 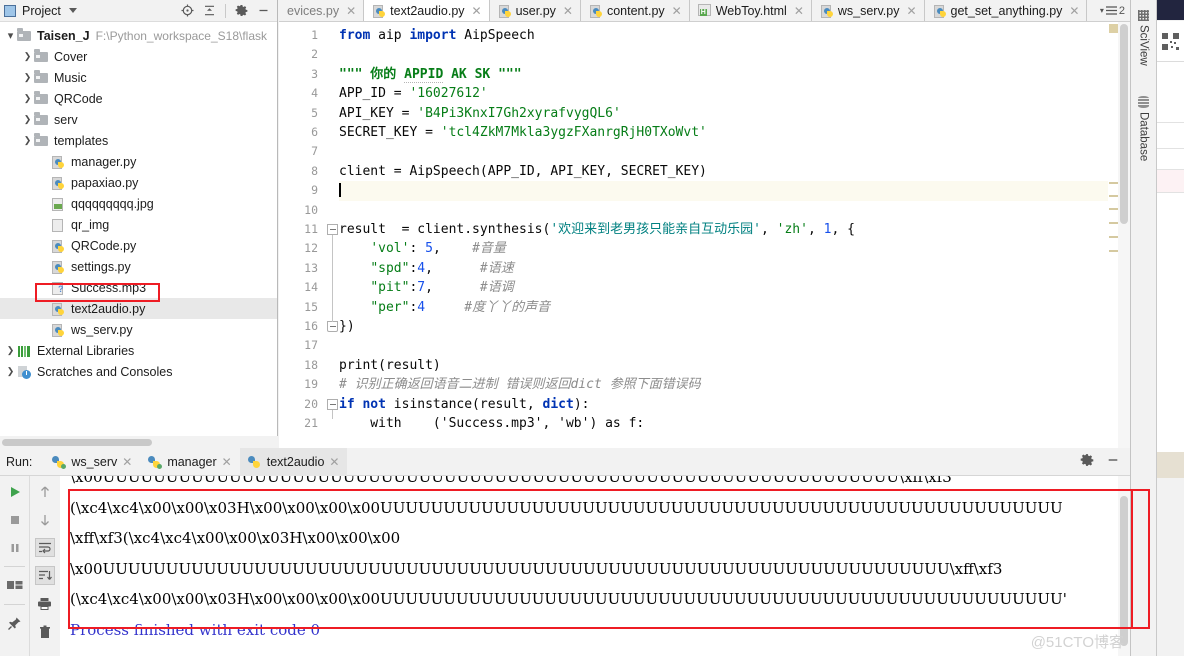 What do you see at coordinates (92, 462) in the screenshot?
I see `run-tab: ws_serv ✕` at bounding box center [92, 462].